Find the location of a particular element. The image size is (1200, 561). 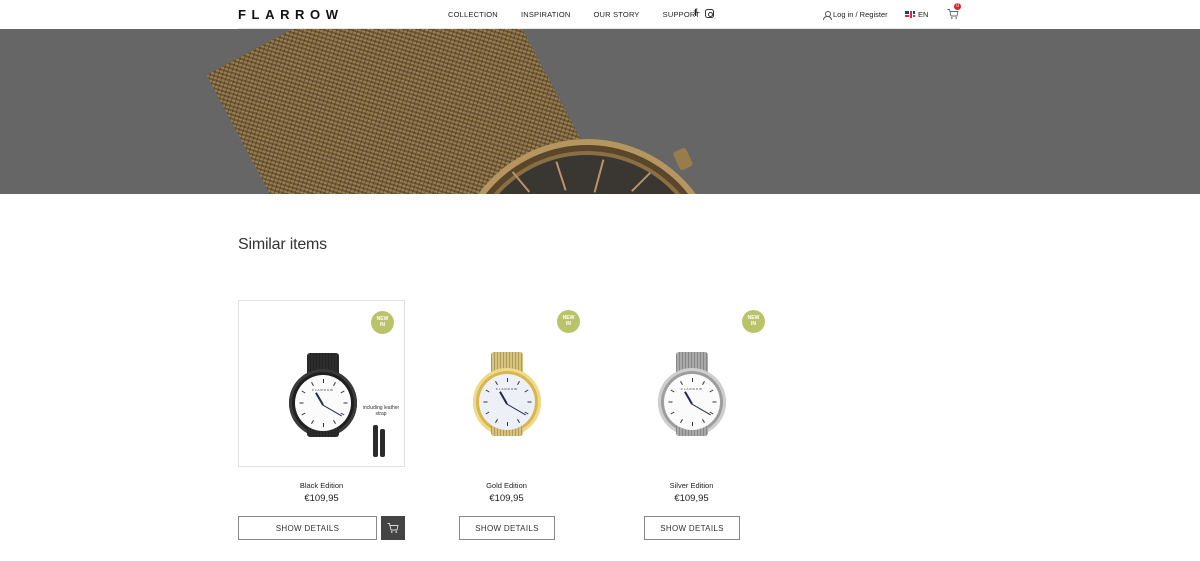

nav-collection: COLLECTION is located at coordinates (473, 14).